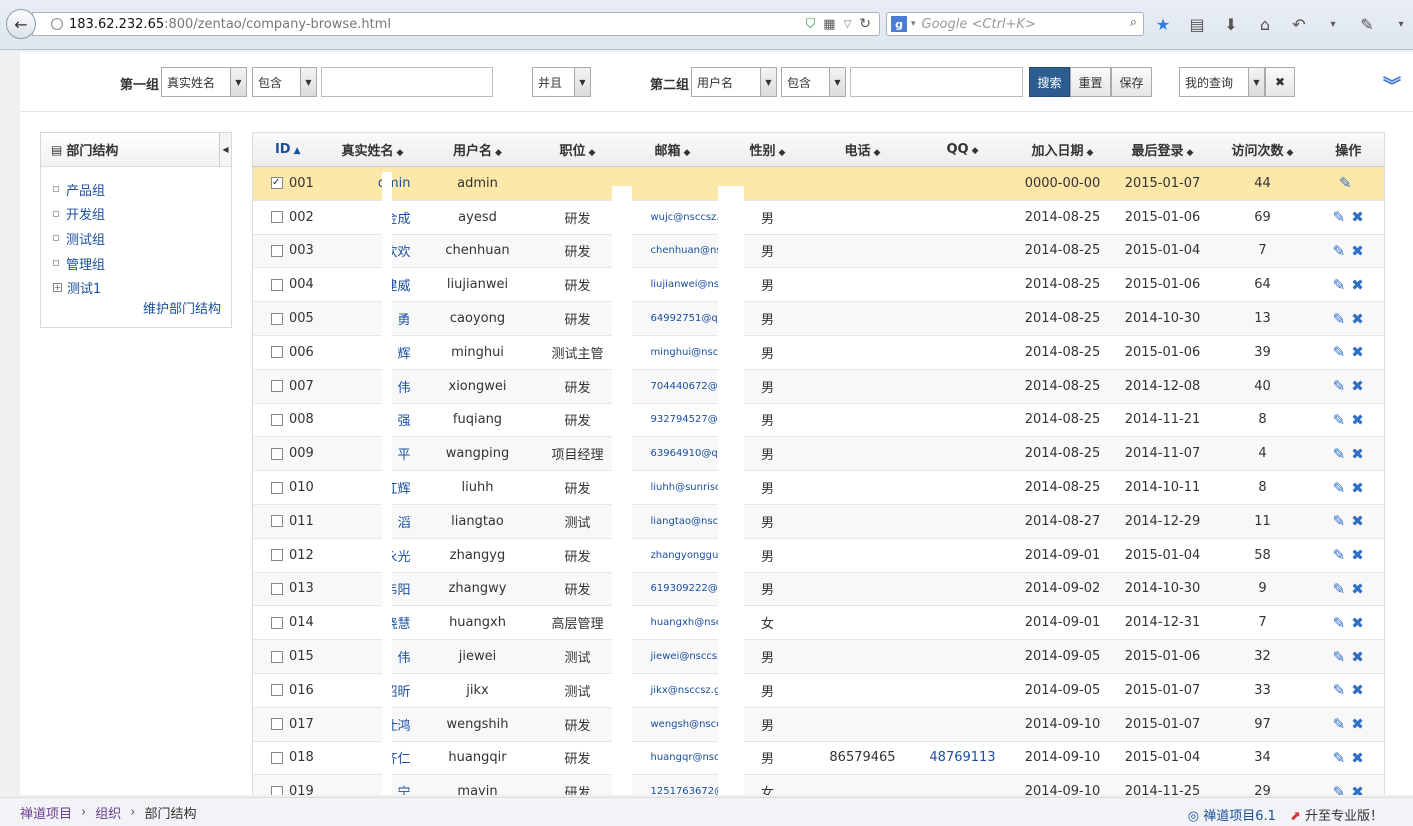 This screenshot has width=1413, height=826. Describe the element at coordinates (862, 149) in the screenshot. I see `column-header: 电话 ◆` at that location.